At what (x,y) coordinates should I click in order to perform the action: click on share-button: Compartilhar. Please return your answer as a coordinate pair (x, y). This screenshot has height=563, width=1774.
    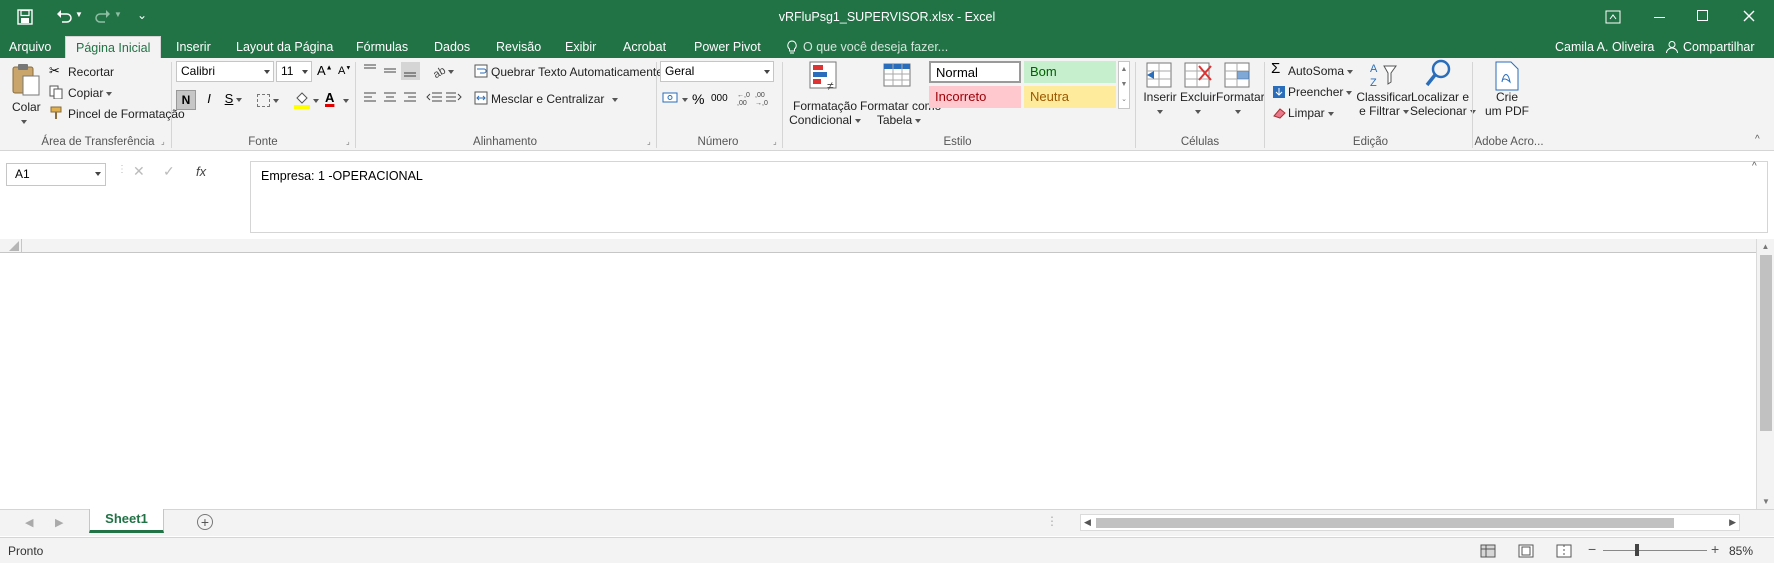
    Looking at the image, I should click on (1719, 47).